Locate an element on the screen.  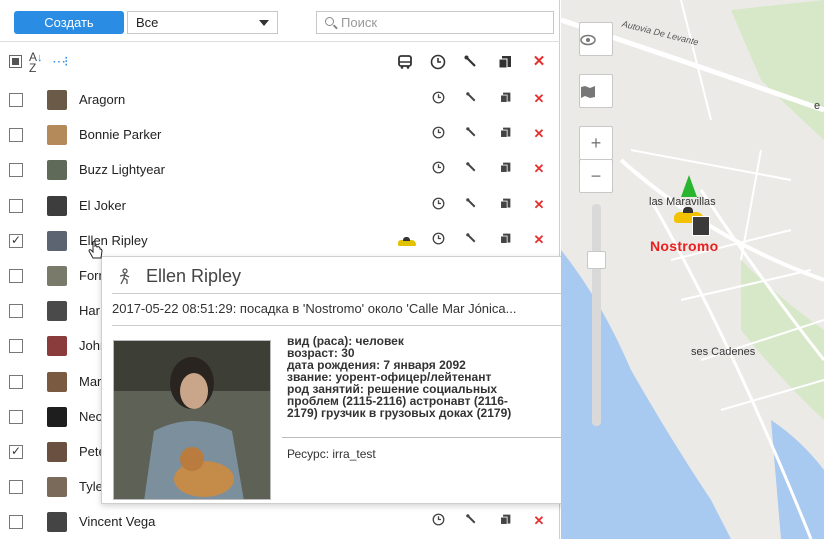
navigation-arrow-icon is located at coordinates (689, 186).